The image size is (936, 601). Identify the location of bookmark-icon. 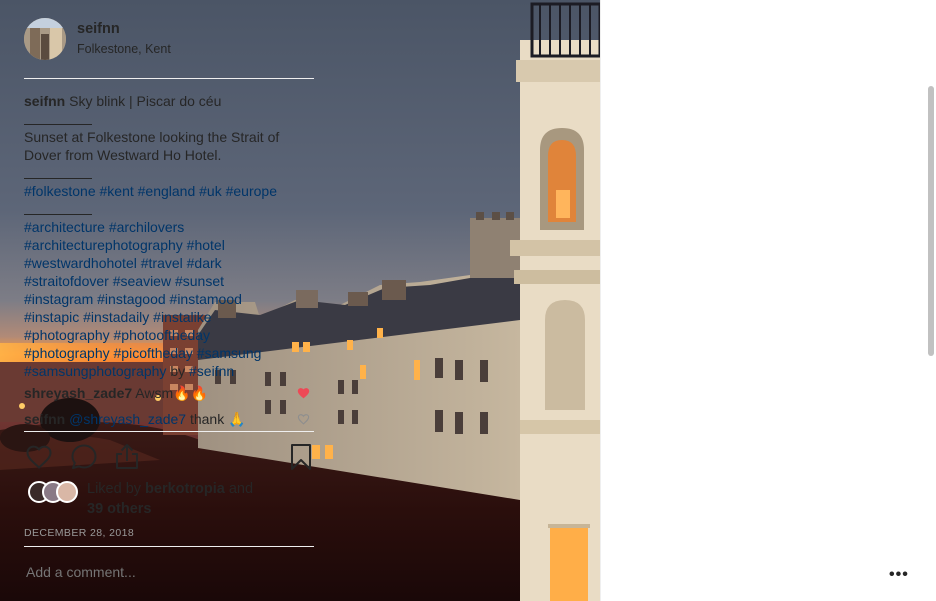
(301, 457).